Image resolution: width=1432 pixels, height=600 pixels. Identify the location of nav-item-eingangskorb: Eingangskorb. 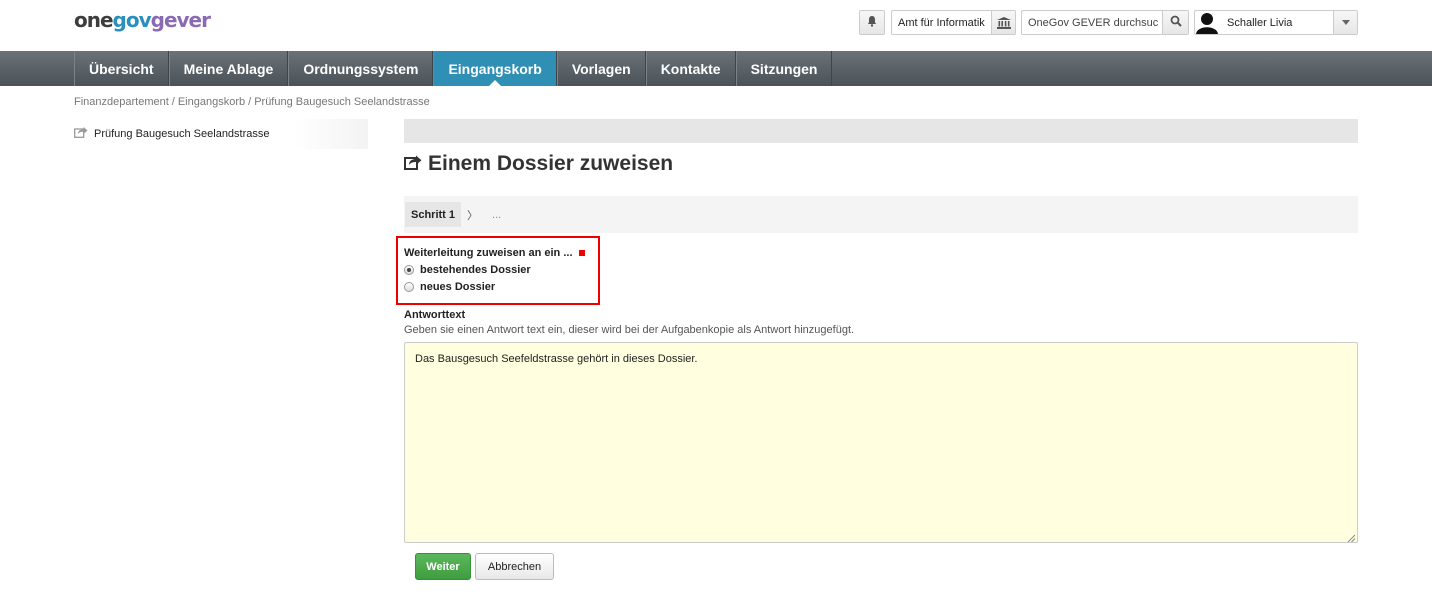
(495, 68).